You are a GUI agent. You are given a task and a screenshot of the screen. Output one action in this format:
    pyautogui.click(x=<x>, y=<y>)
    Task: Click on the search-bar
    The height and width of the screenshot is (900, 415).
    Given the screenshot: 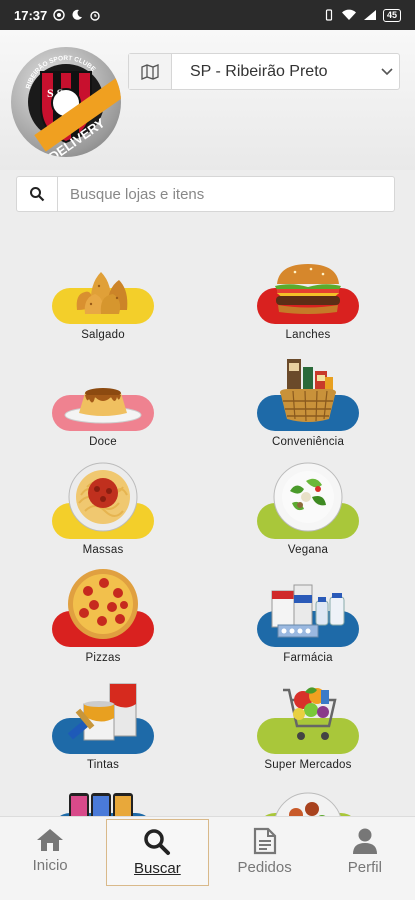 What is the action you would take?
    pyautogui.click(x=205, y=194)
    